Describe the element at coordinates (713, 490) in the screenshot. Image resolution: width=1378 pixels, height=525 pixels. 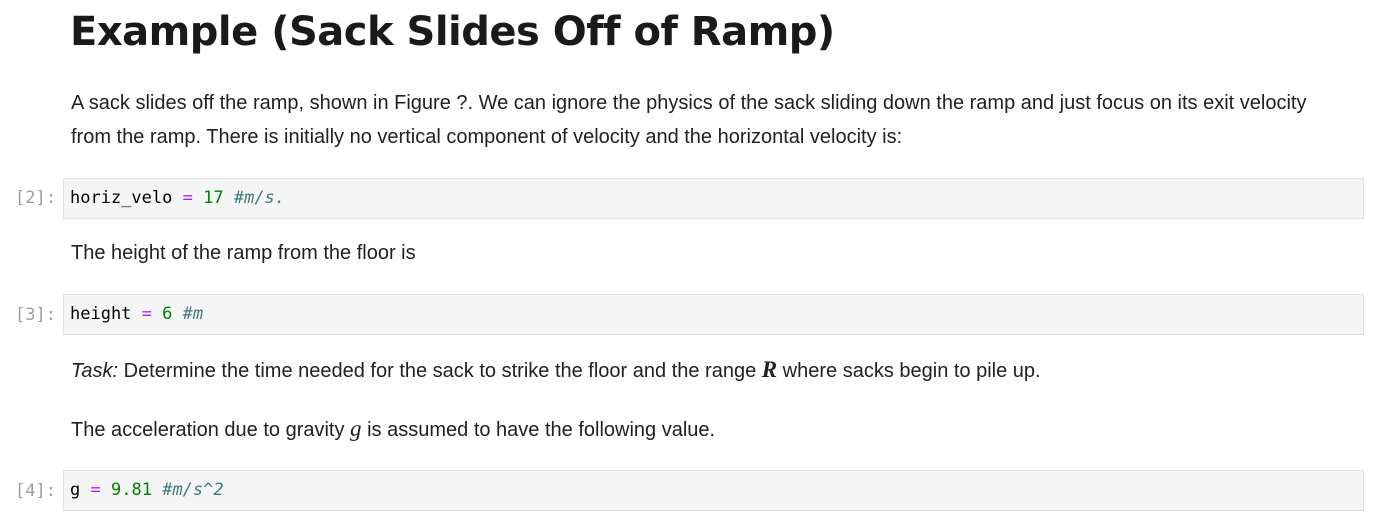
I see `code-cell-gravity: g = 9.81 #m/s^2` at that location.